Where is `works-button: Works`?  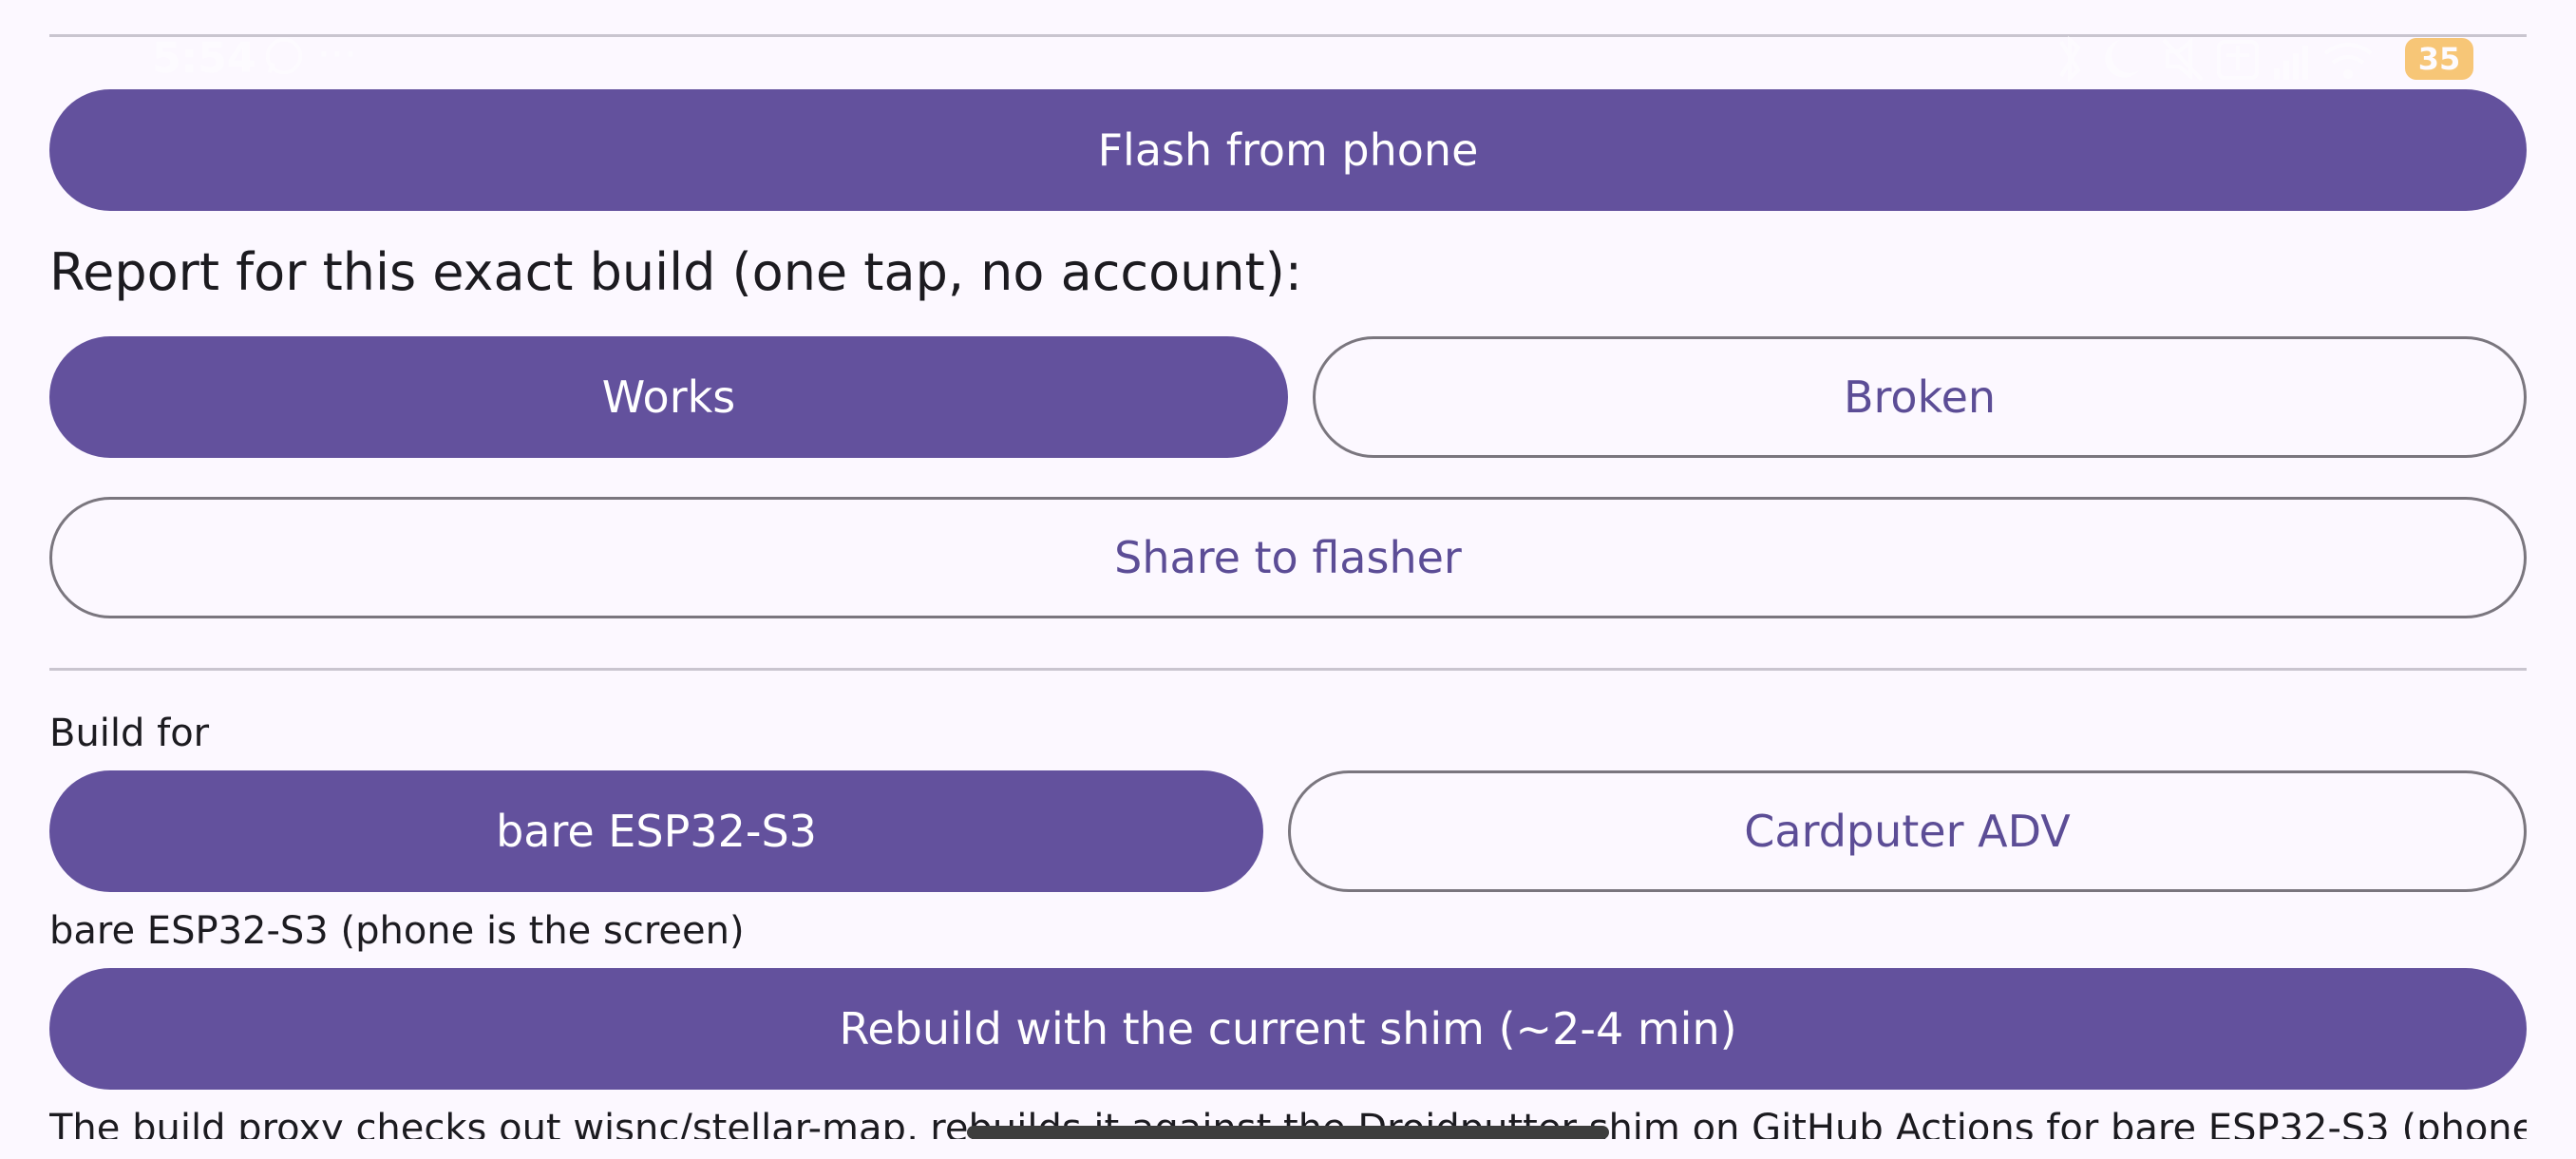 works-button: Works is located at coordinates (668, 397).